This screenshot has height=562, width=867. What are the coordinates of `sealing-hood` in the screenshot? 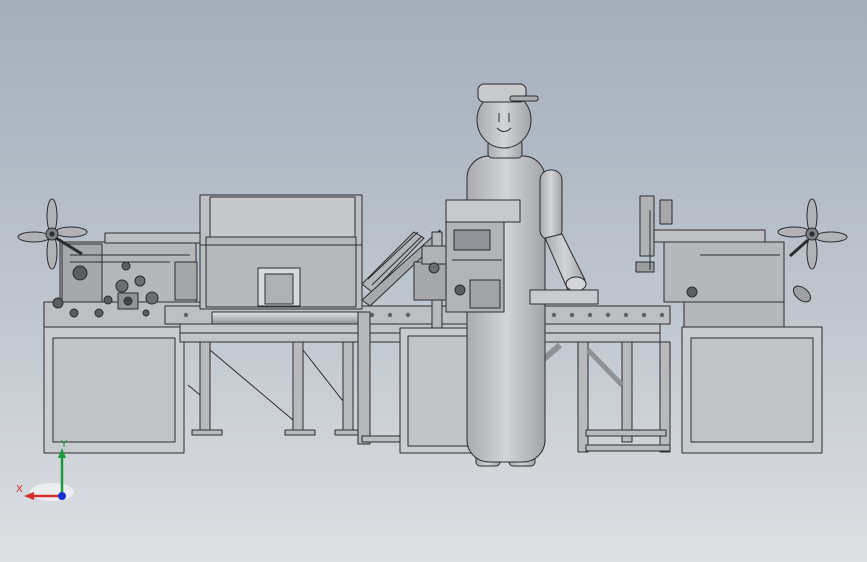 It's located at (281, 252).